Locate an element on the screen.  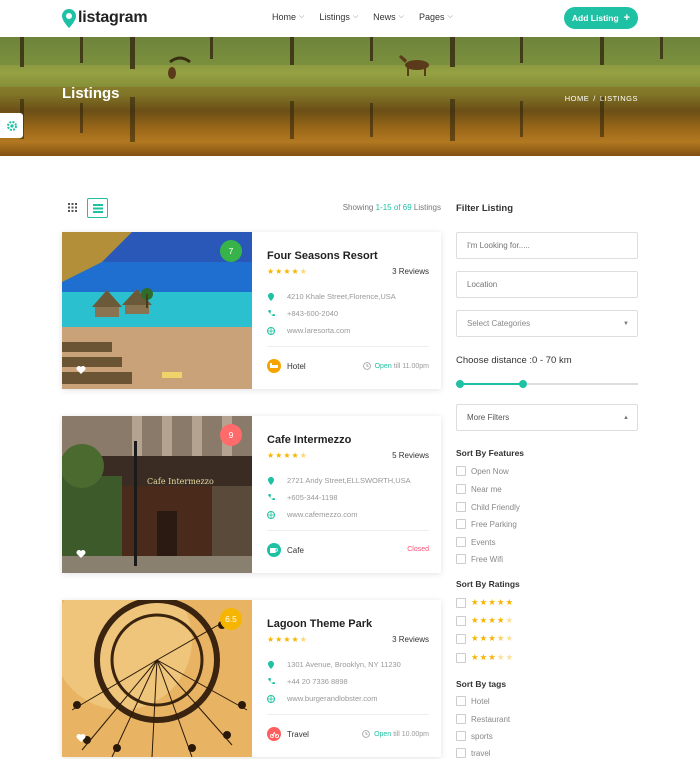
listing-title: Lagoon Theme Park is located at coordinates (319, 624).